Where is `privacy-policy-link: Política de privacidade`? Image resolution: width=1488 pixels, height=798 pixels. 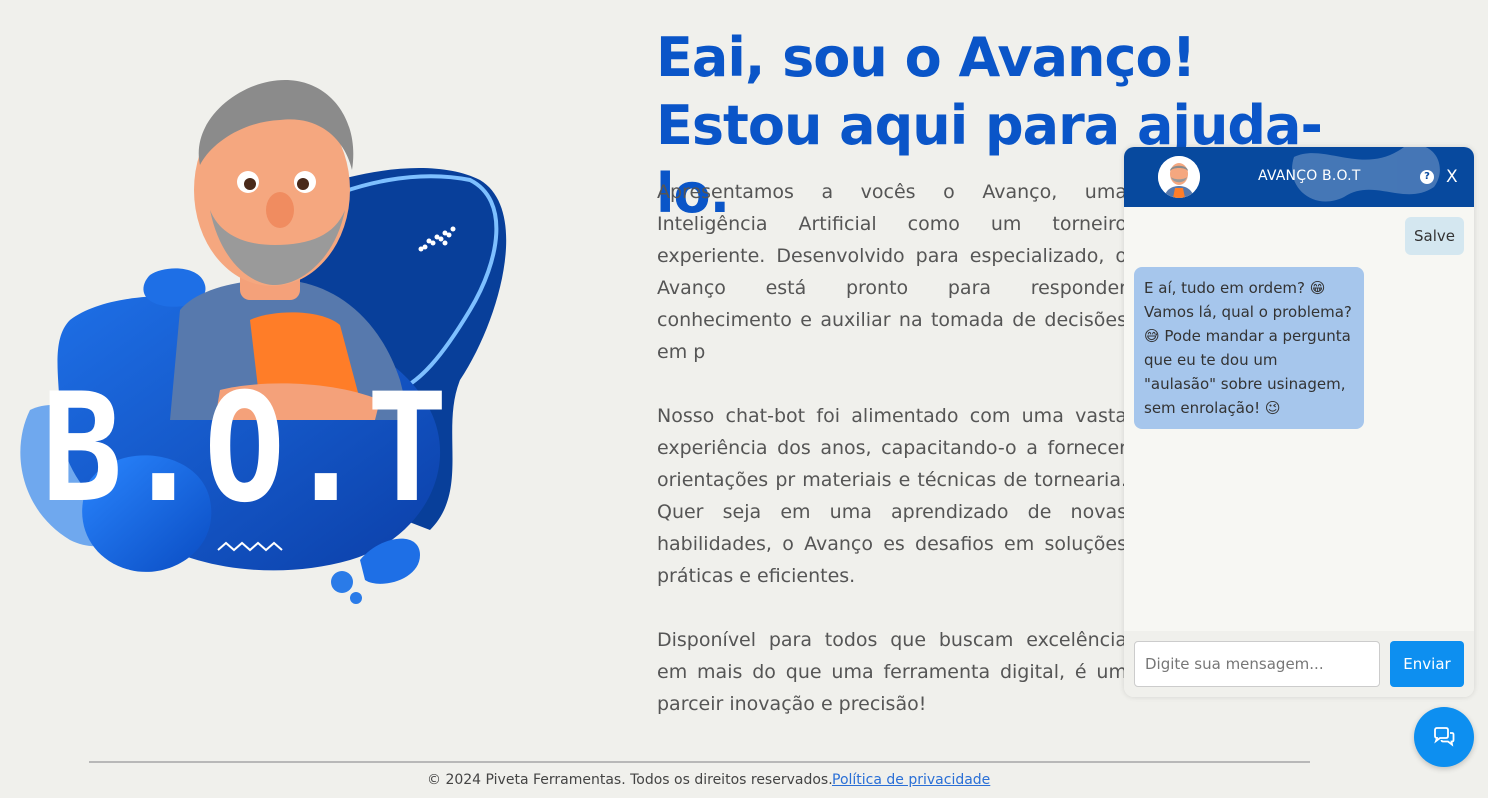 privacy-policy-link: Política de privacidade is located at coordinates (911, 780).